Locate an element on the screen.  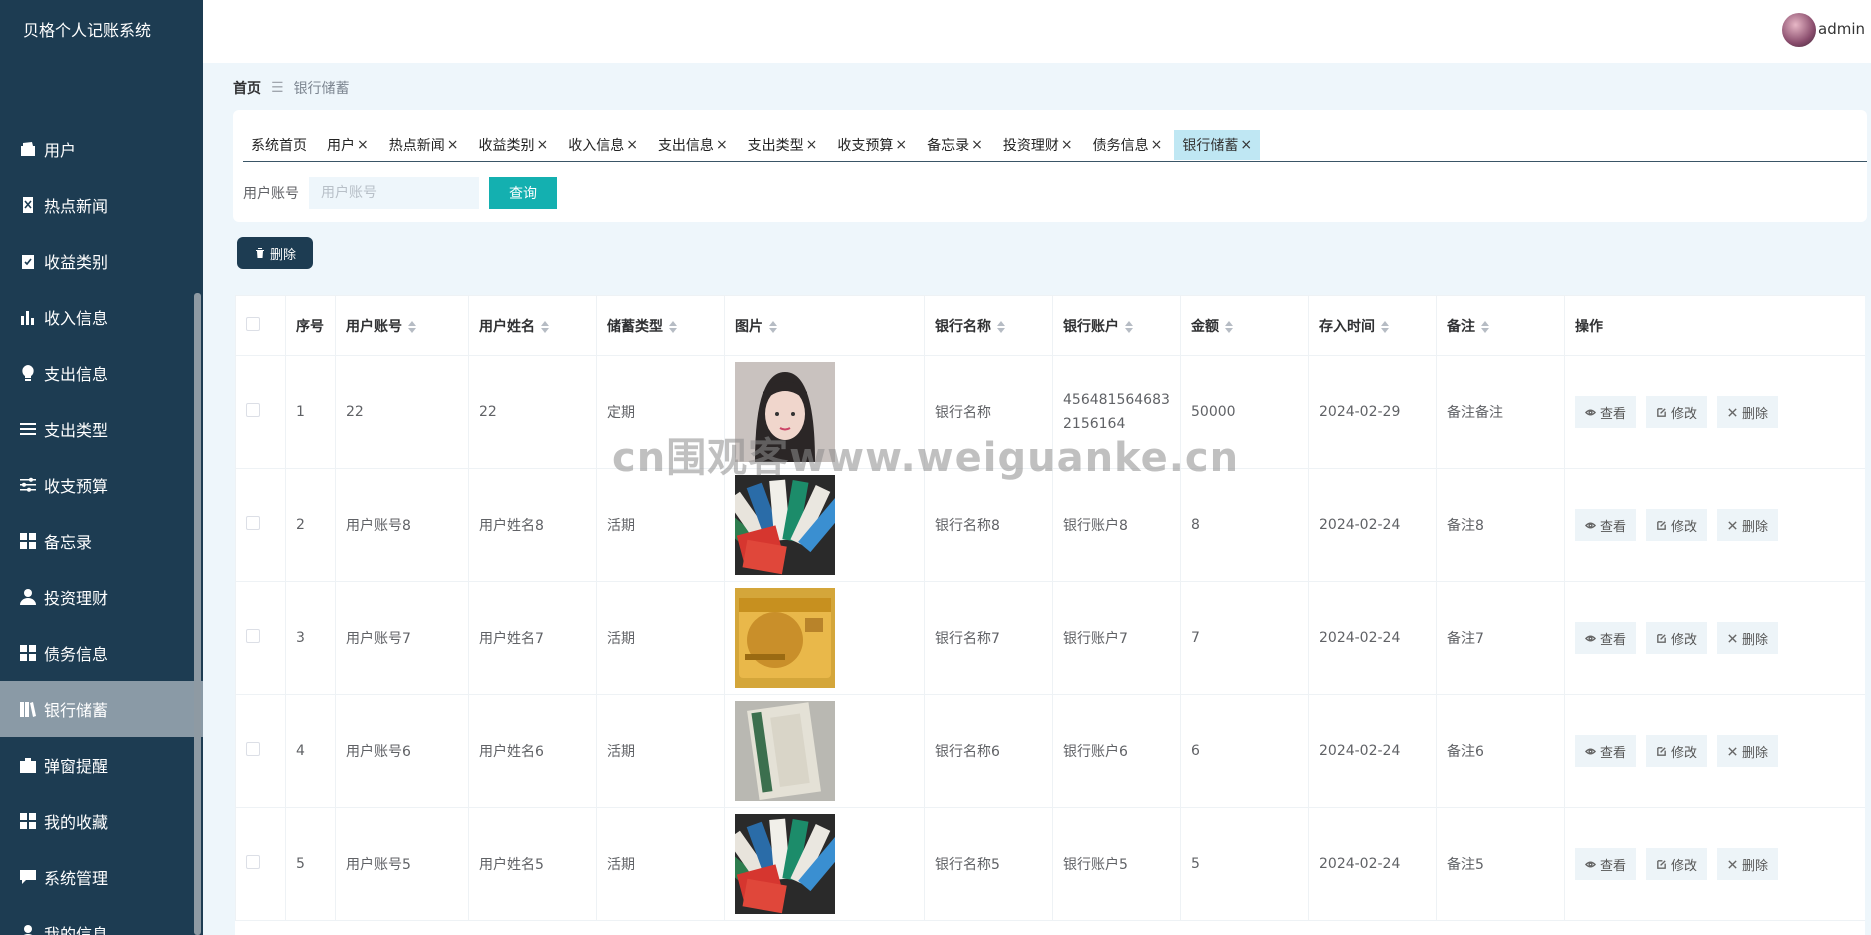
card-edge-photo is located at coordinates (829, 751).